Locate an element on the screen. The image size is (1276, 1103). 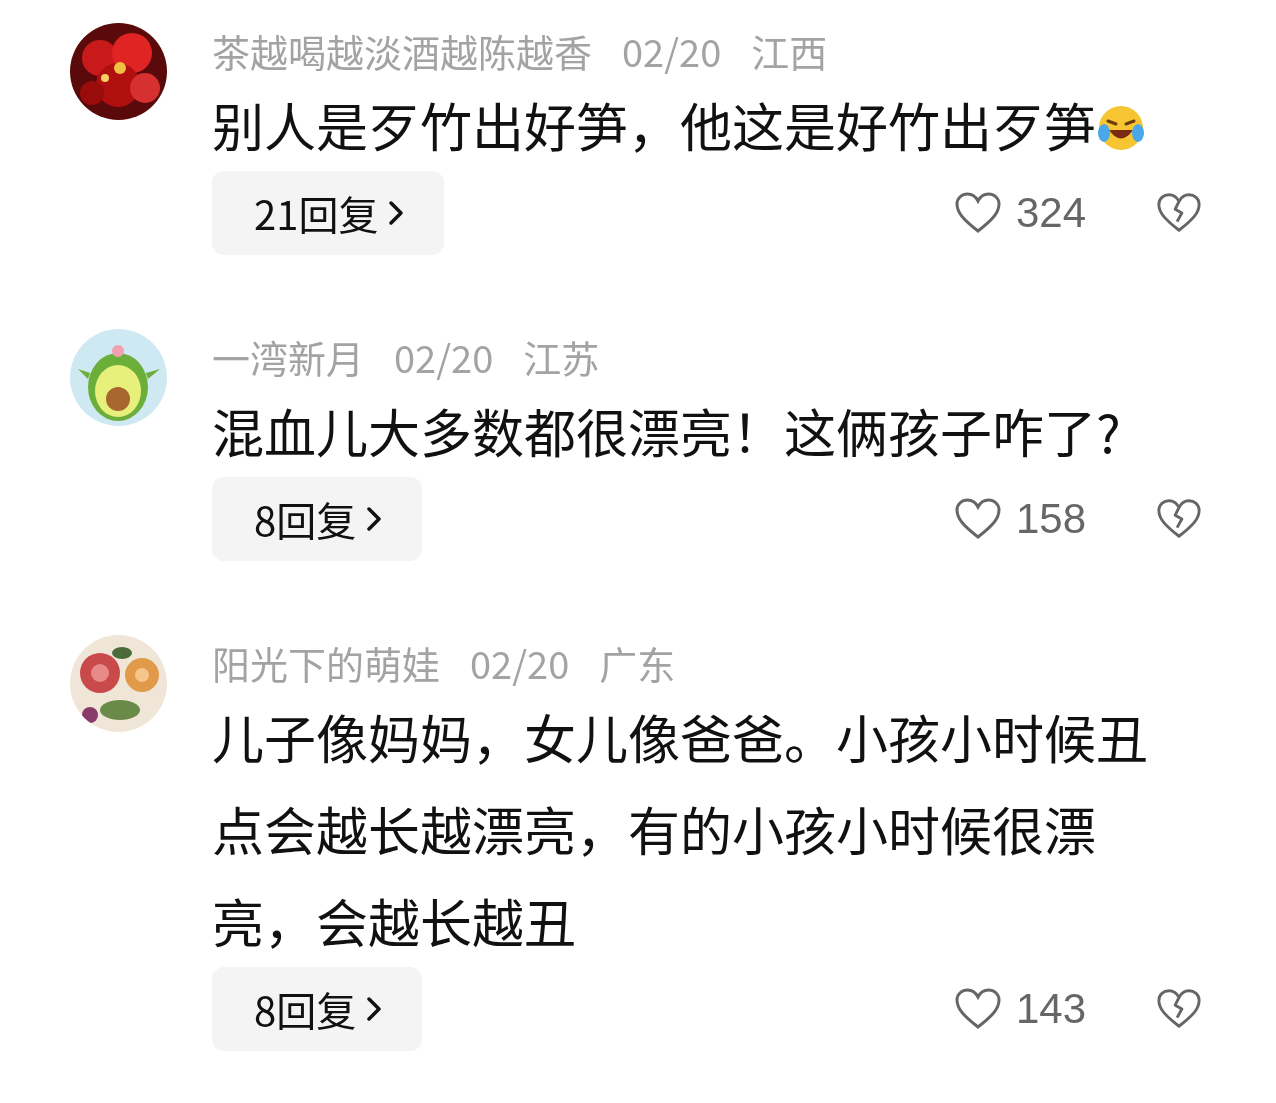
comment-location: 江西 is located at coordinates (789, 51).